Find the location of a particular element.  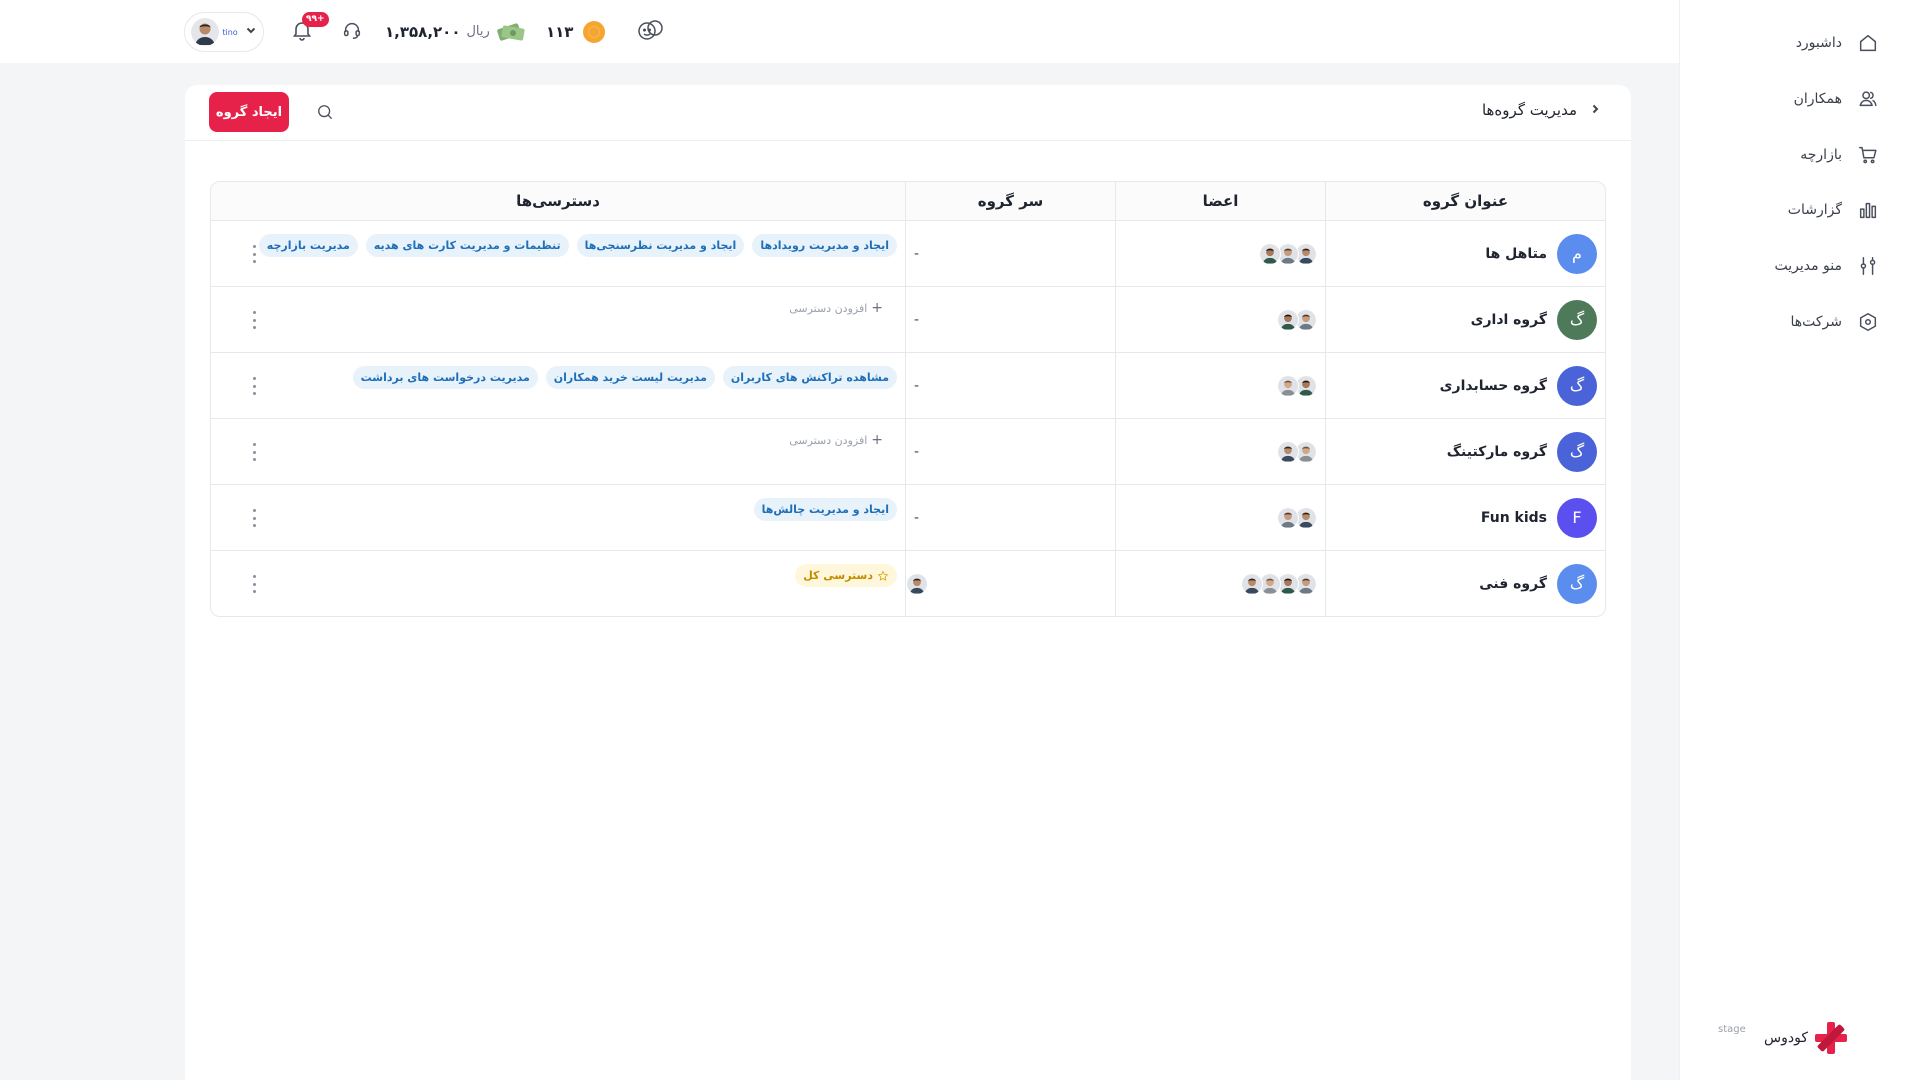

lead-avatar is located at coordinates (917, 583).